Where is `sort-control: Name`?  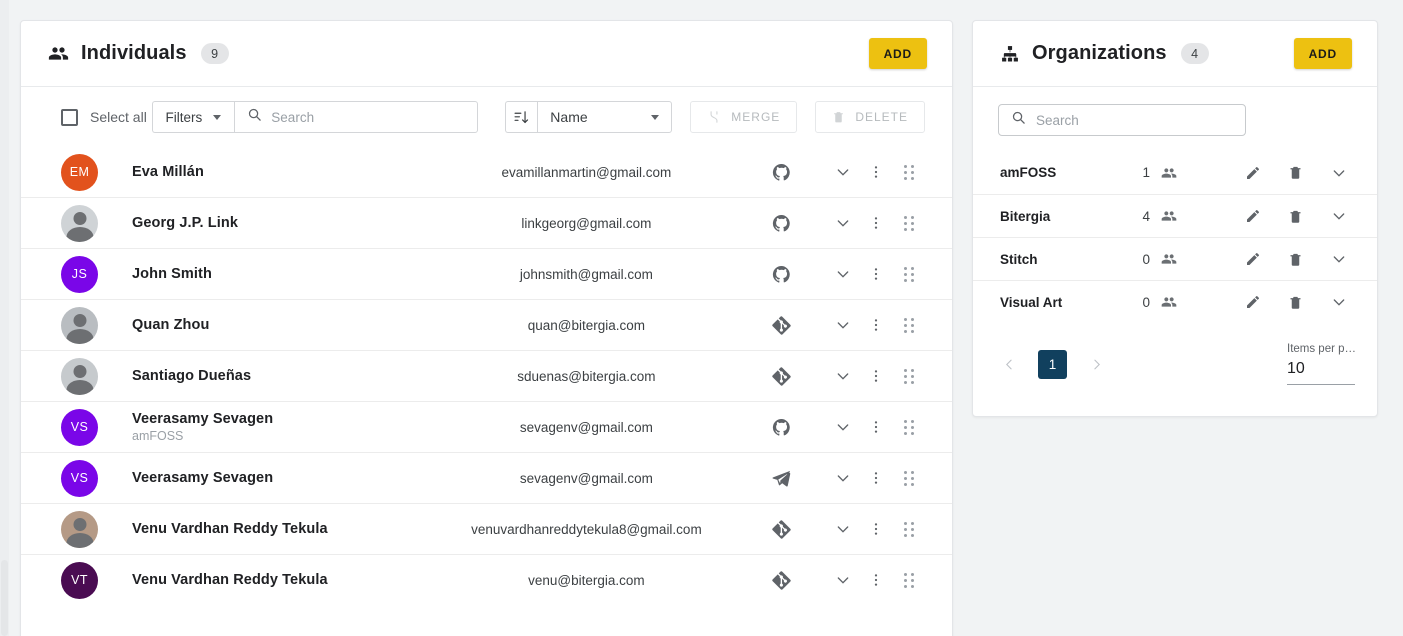 sort-control: Name is located at coordinates (589, 117).